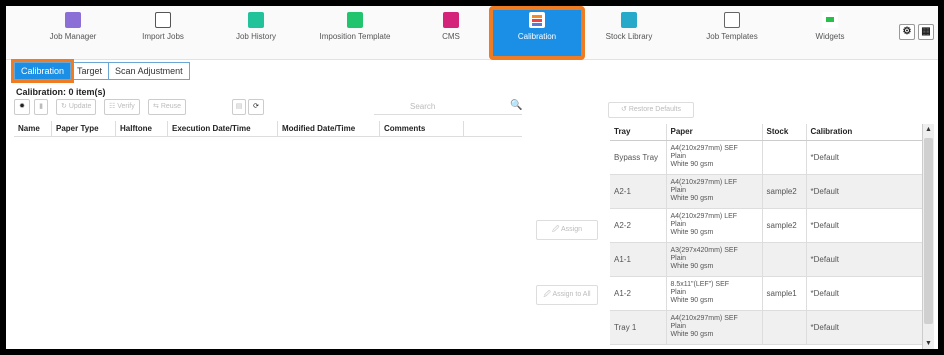 This screenshot has height=355, width=944. What do you see at coordinates (567, 295) in the screenshot?
I see `assign-to-all-button: 🖉 Assign to All` at bounding box center [567, 295].